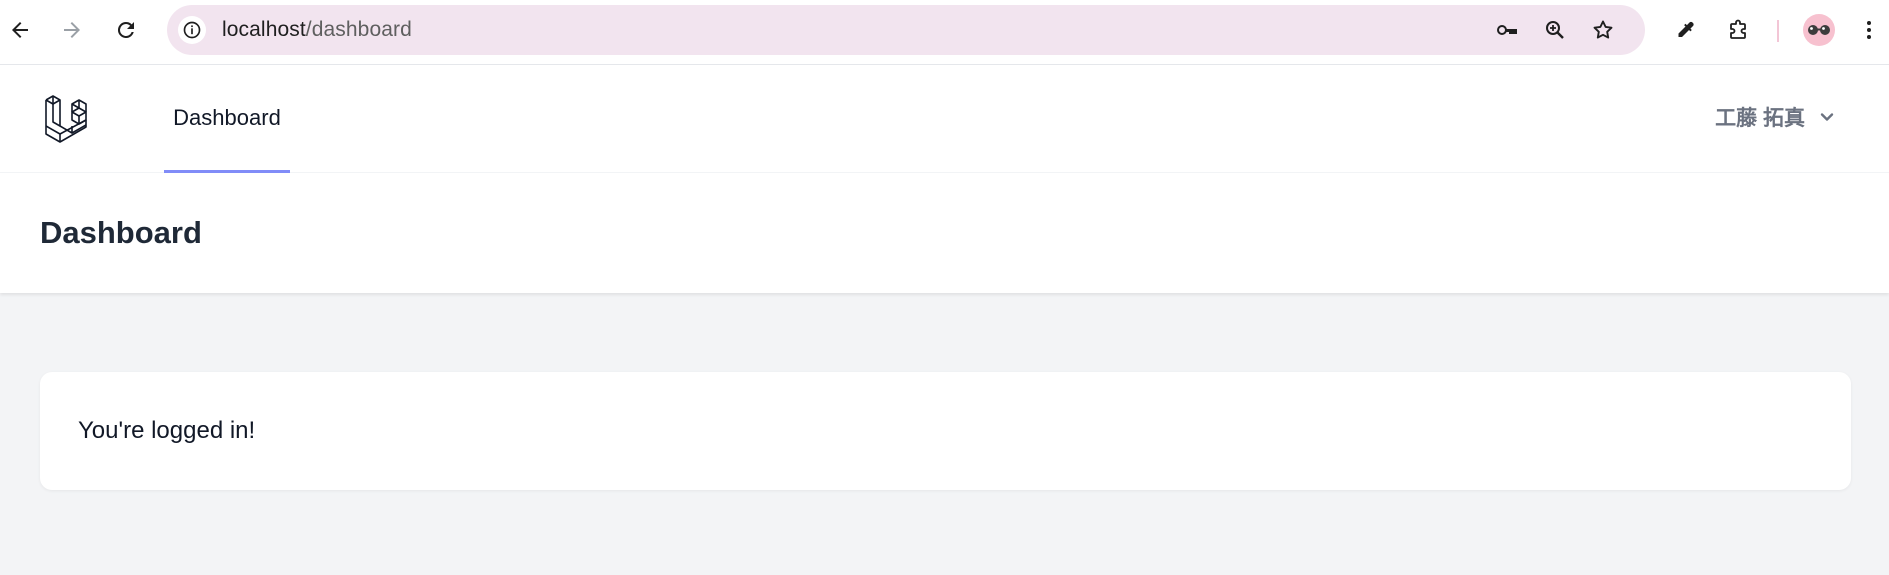  I want to click on extensions-button, so click(1739, 30).